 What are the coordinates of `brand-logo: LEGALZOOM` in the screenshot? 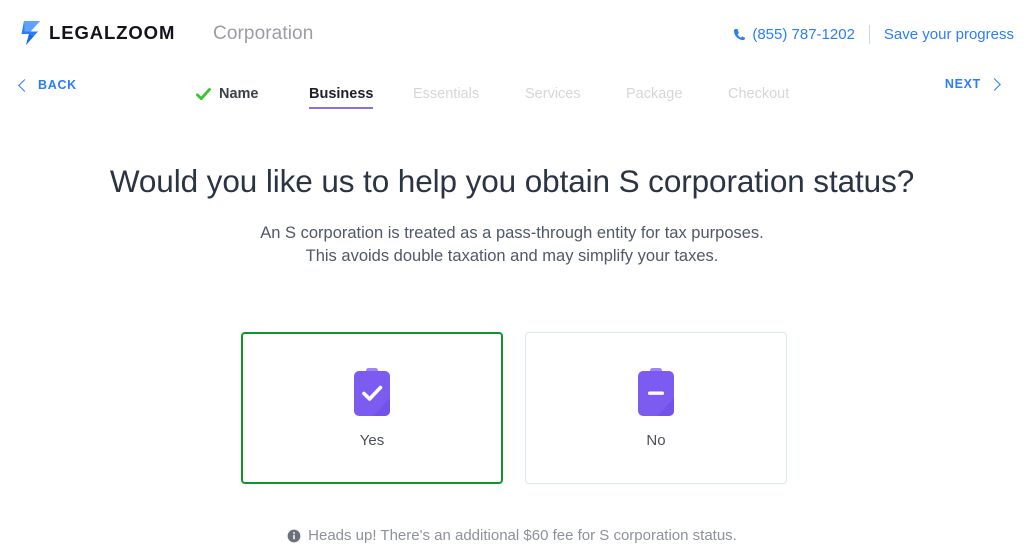 It's located at (97, 33).